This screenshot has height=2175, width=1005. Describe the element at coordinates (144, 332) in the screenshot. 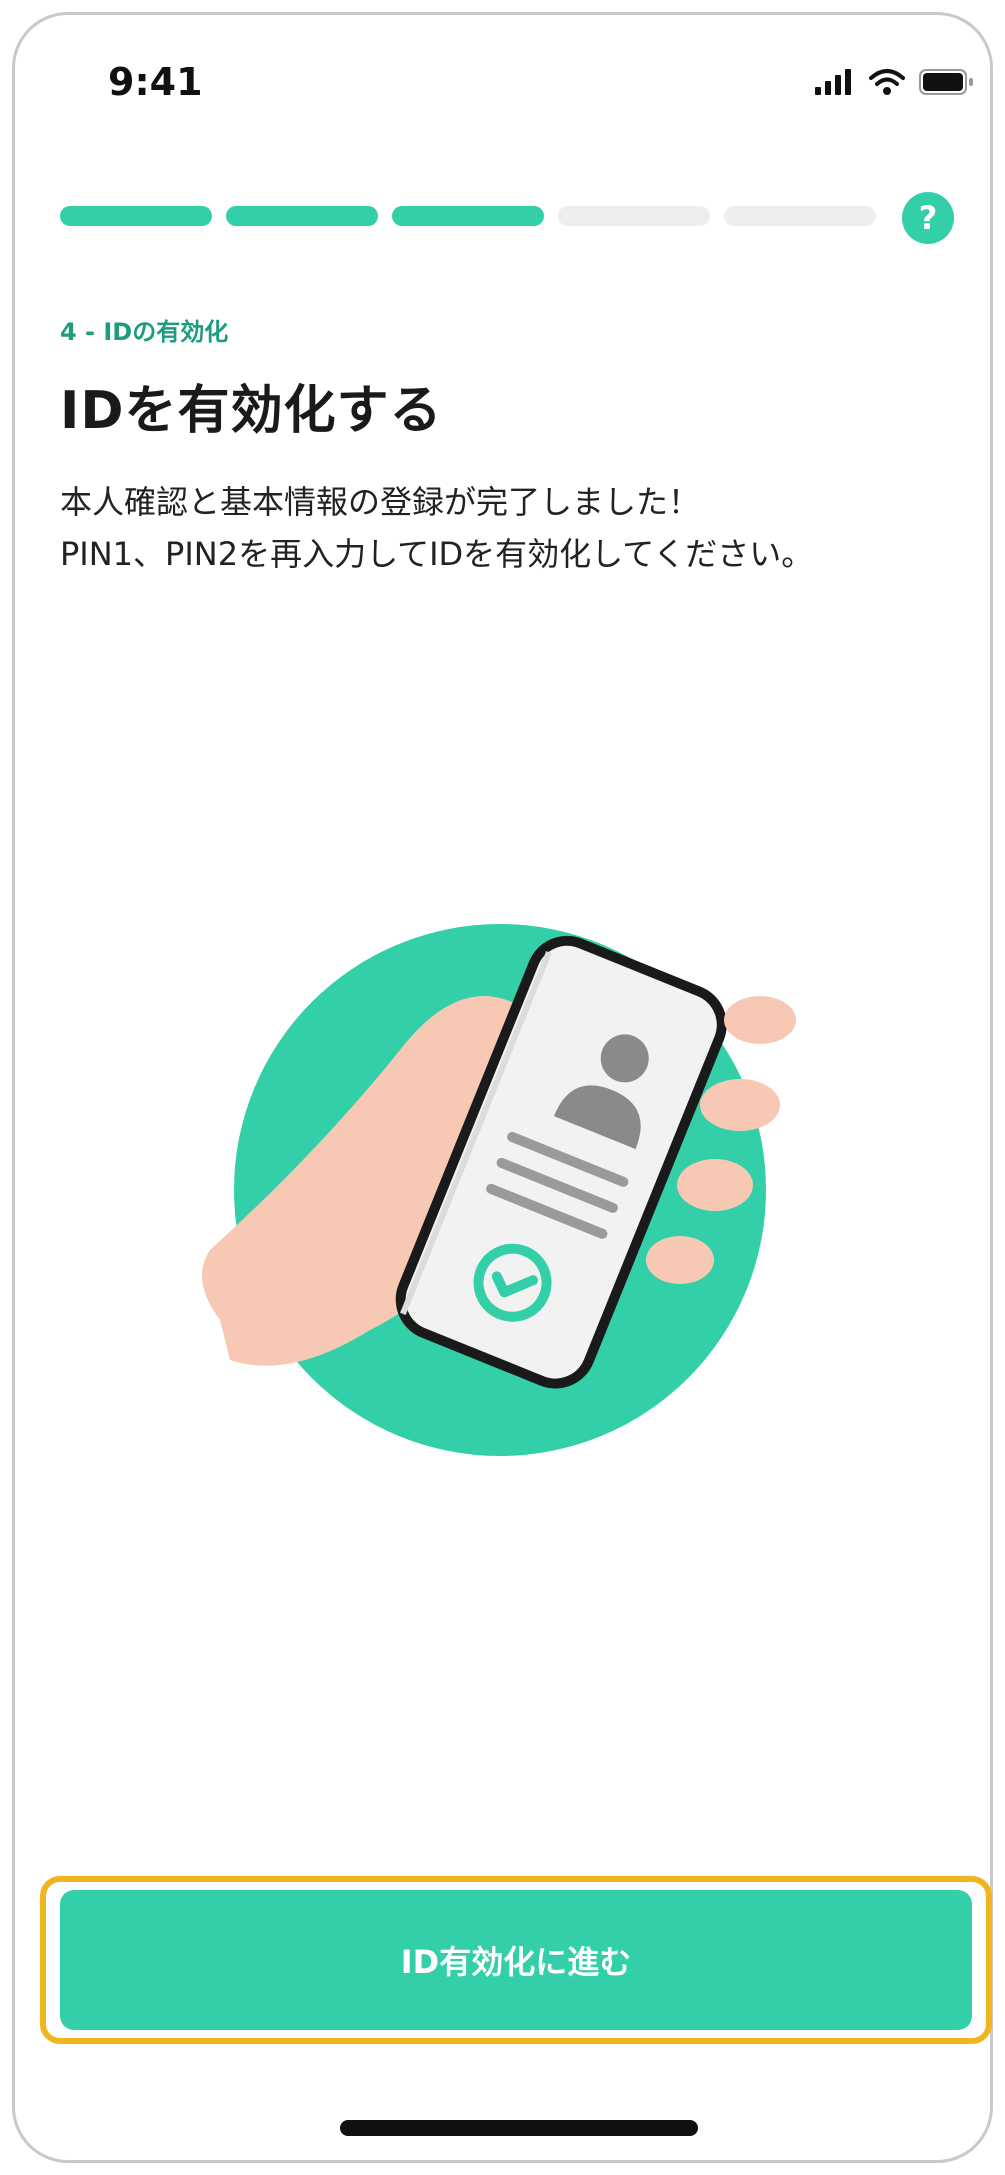

I see `step-label: 4 - IDの有効化` at that location.